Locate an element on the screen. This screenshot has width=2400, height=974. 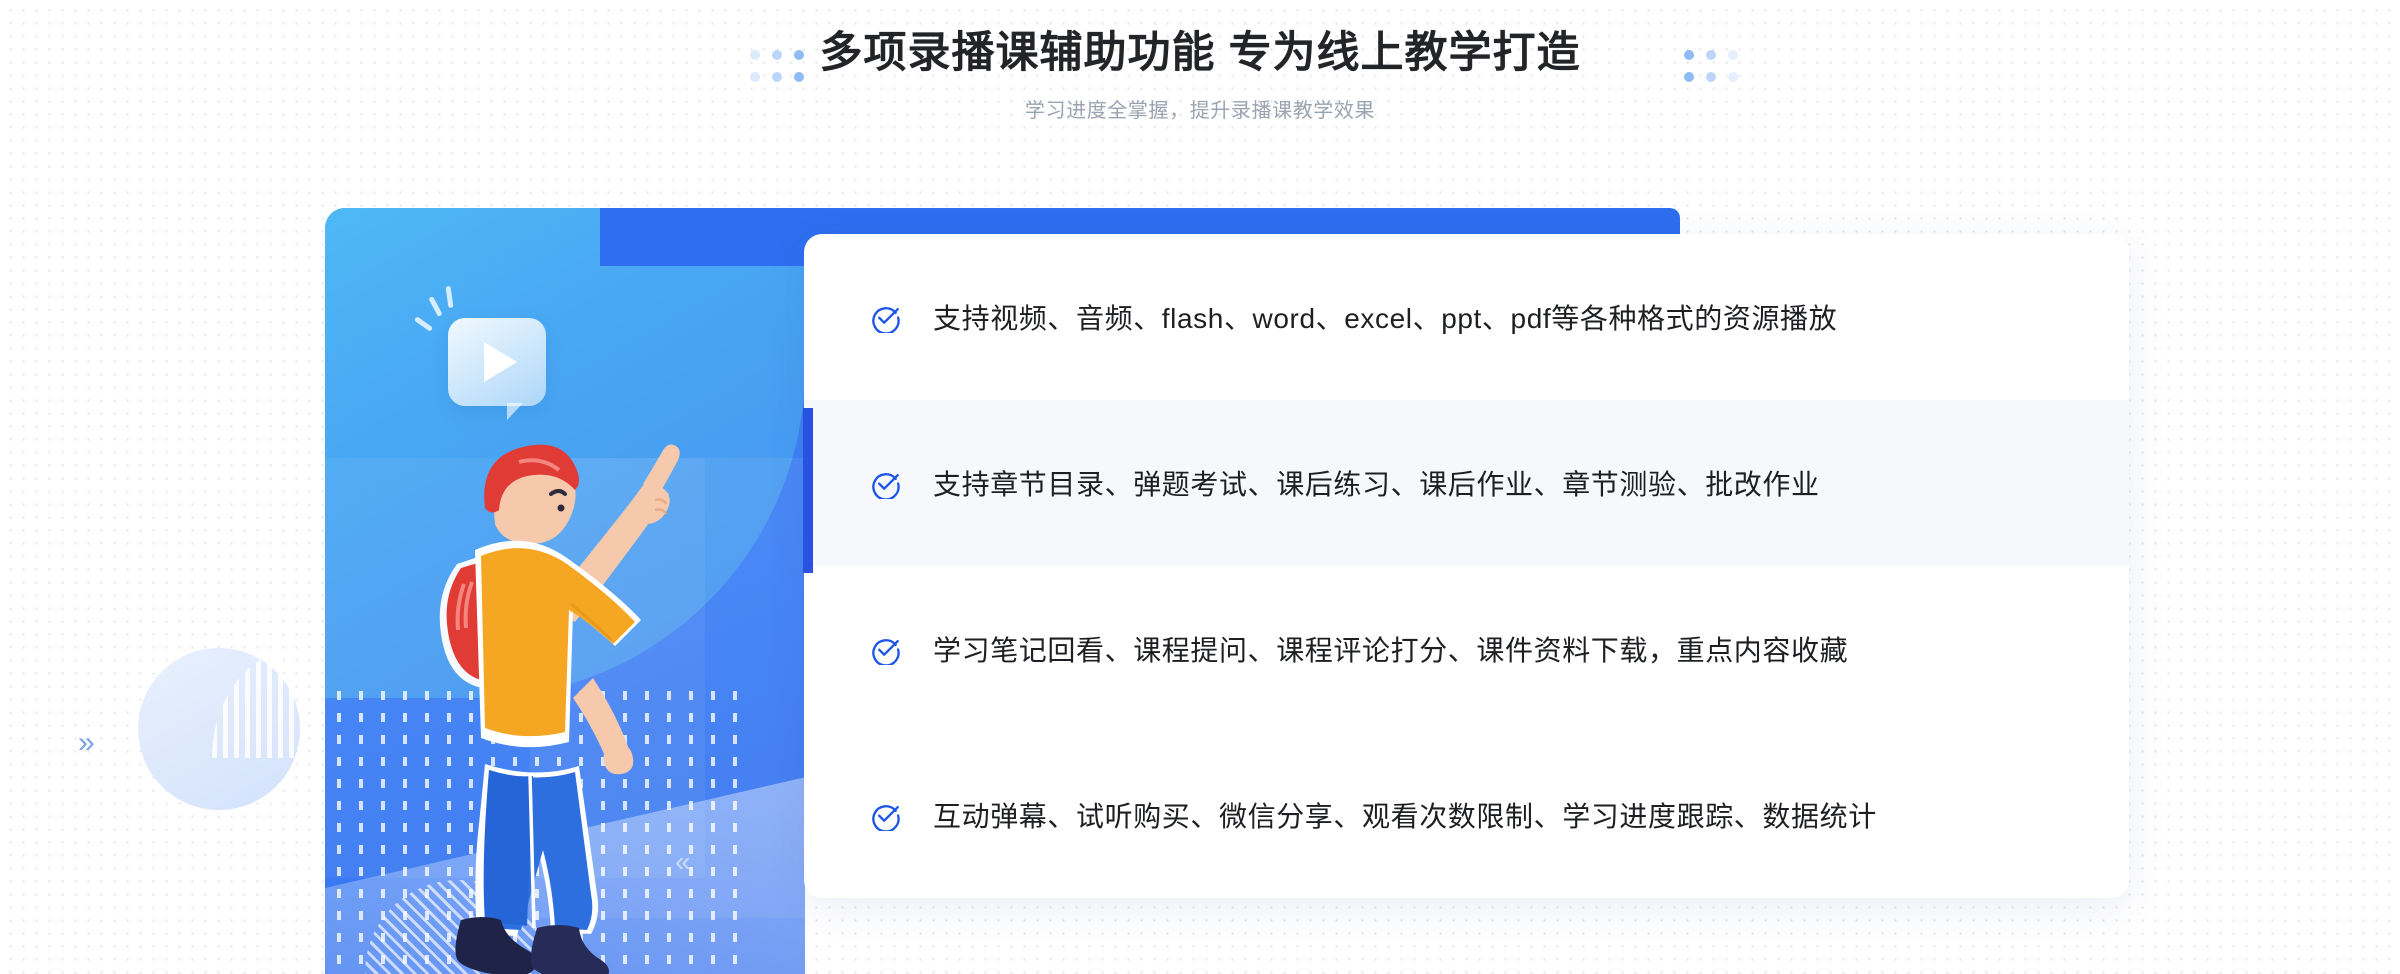
woman-pointing-up is located at coordinates (559, 709).